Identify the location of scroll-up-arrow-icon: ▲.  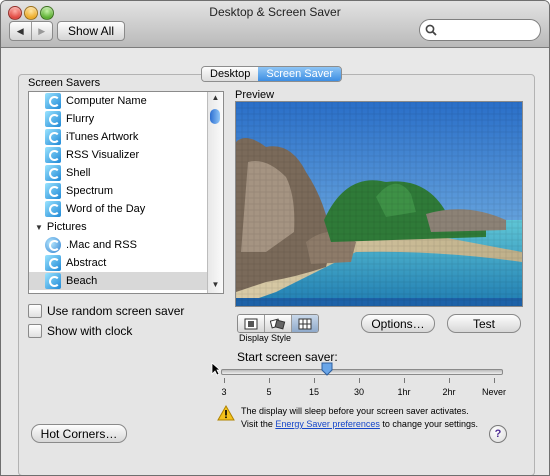
(215, 99).